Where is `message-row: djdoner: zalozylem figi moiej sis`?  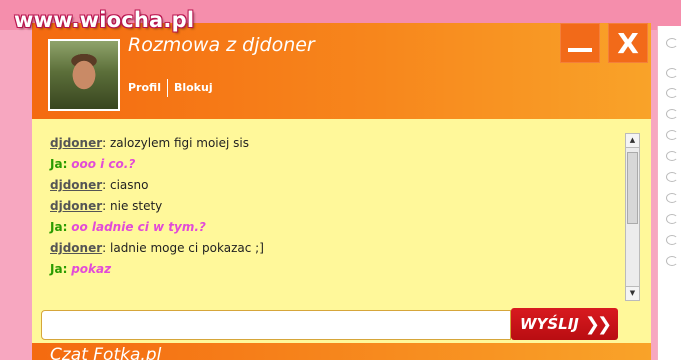 message-row: djdoner: zalozylem figi moiej sis is located at coordinates (150, 143).